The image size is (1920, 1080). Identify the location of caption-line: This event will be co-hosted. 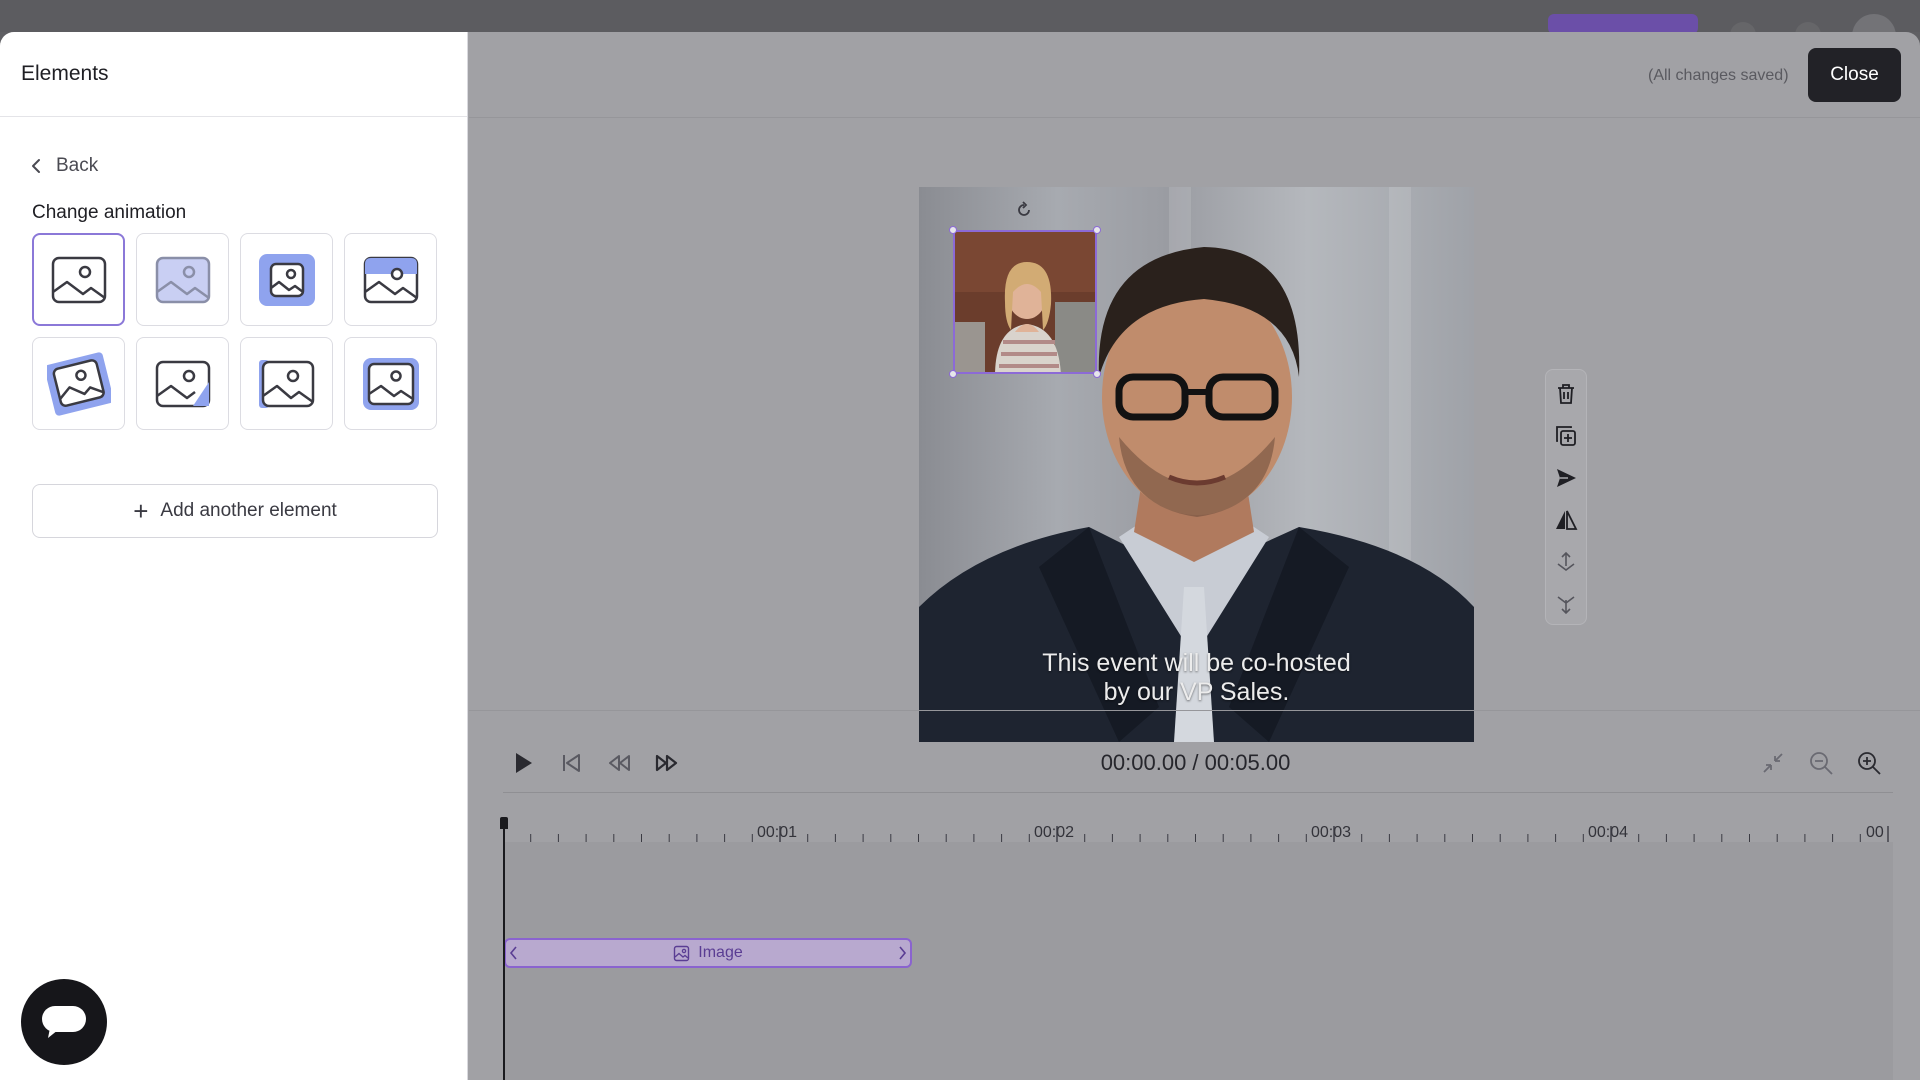
(1196, 663).